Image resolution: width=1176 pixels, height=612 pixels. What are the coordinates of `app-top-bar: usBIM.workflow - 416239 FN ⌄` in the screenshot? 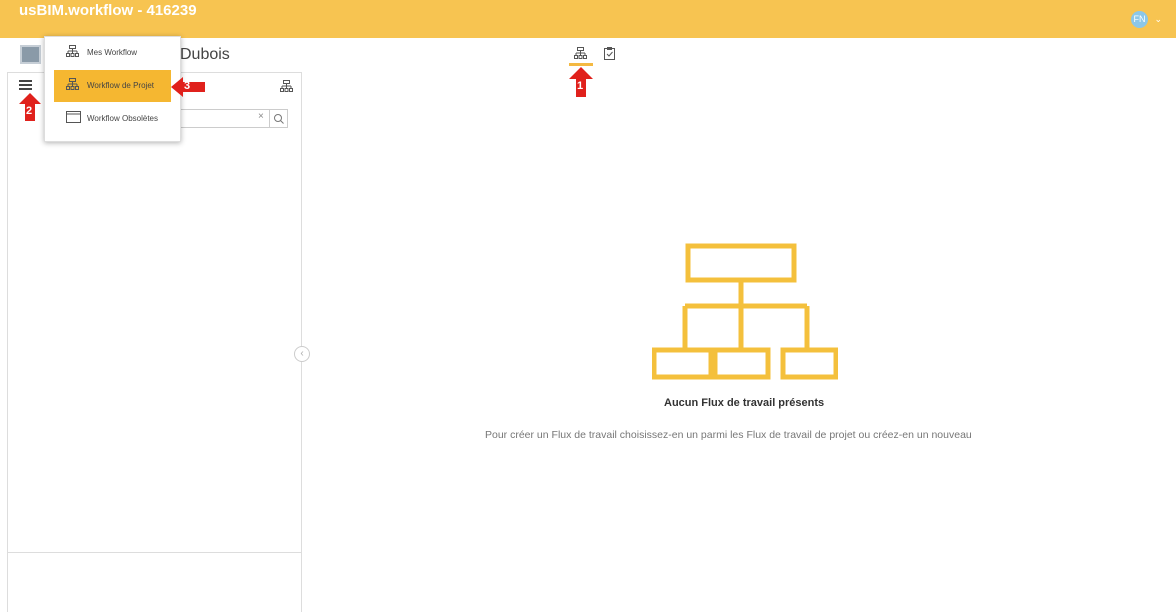 It's located at (588, 19).